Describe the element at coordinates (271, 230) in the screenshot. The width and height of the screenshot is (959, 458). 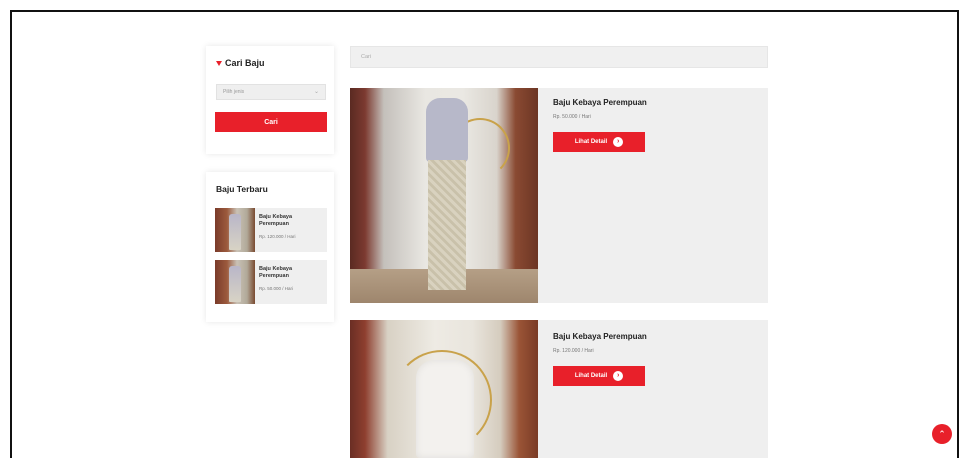
I see `latest-item: Baju Kebaya Perempuan Rp. 120.000 / Hari` at that location.